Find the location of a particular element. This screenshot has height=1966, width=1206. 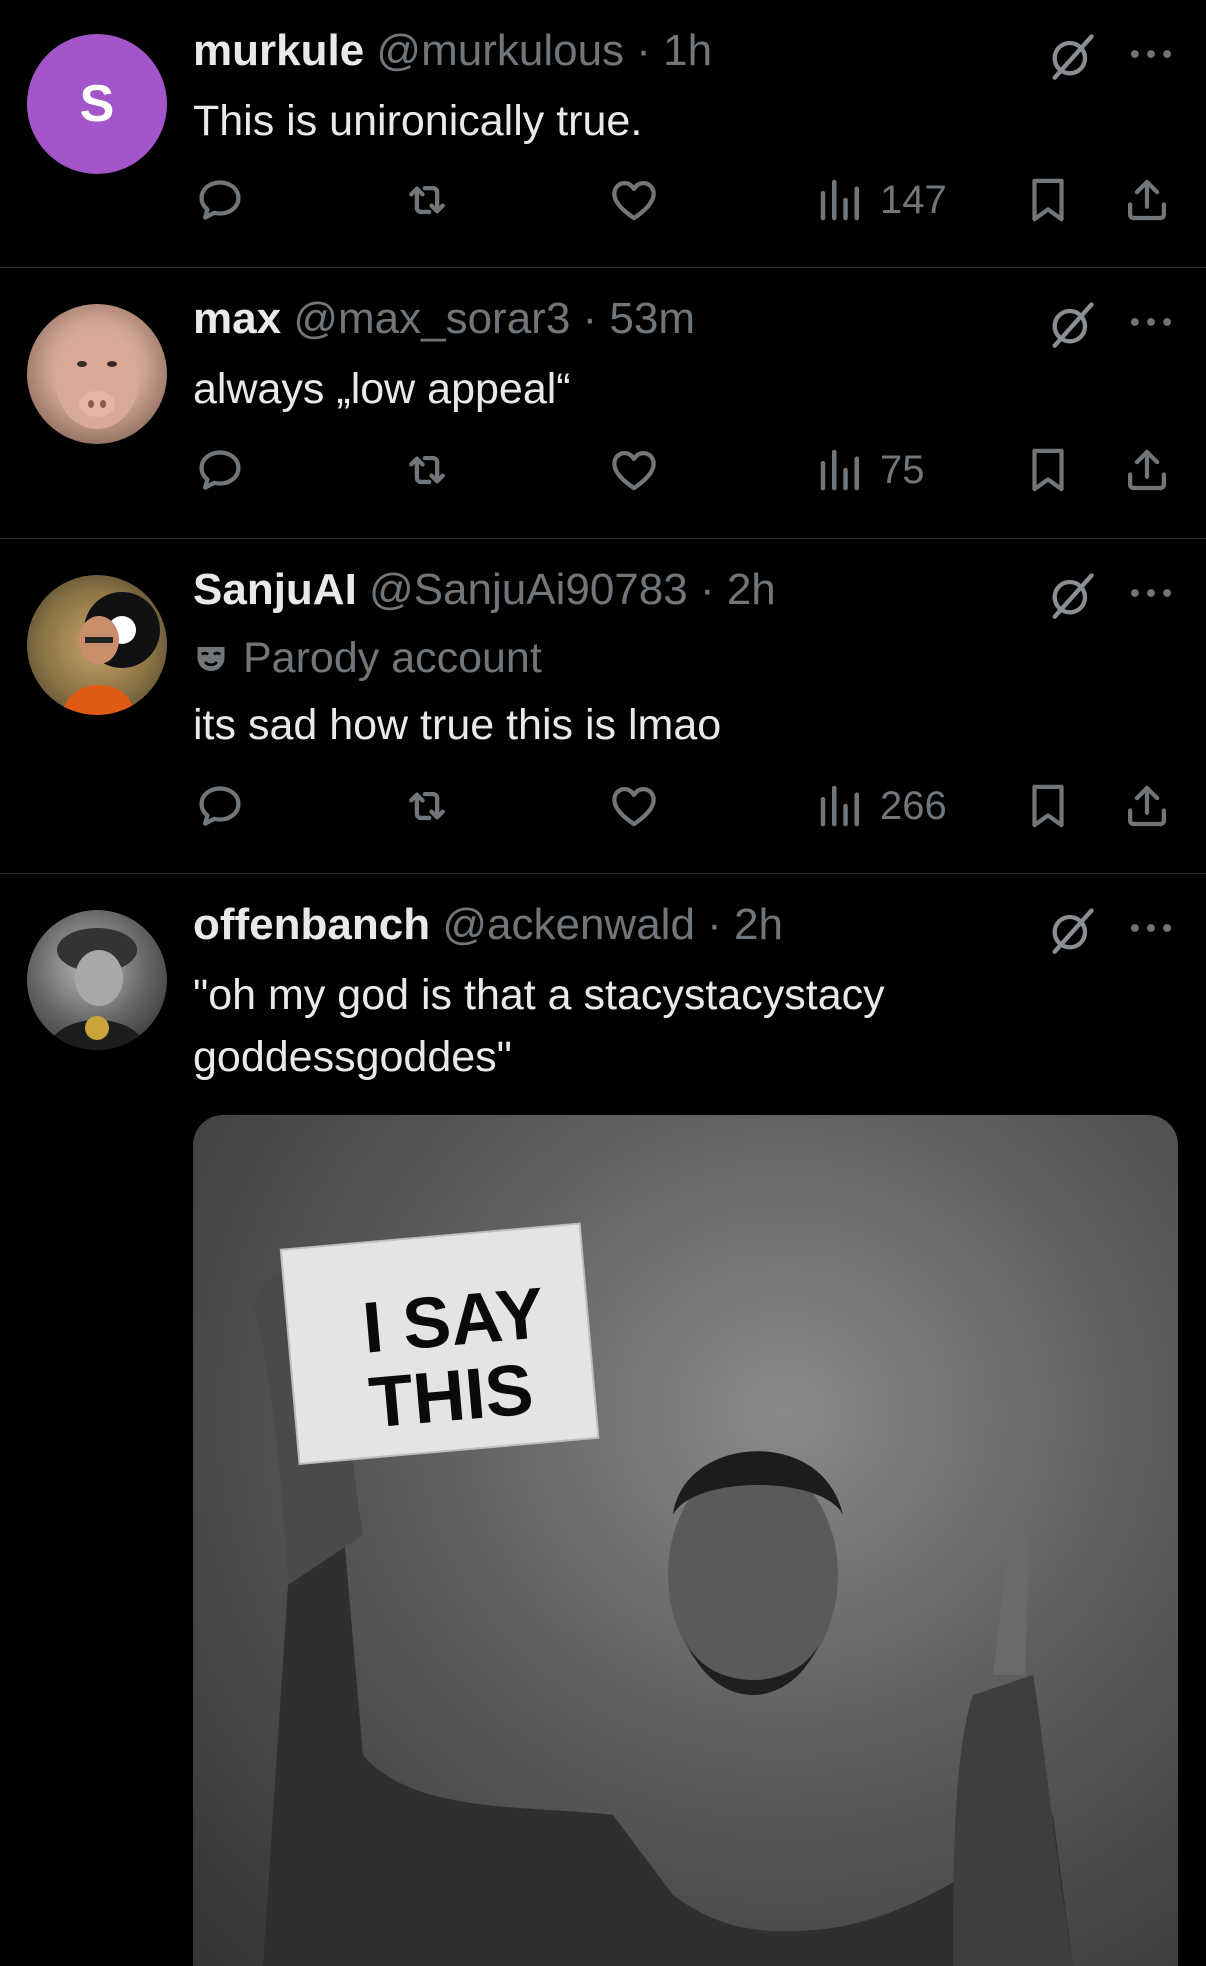

views-button: 75 is located at coordinates (869, 470).